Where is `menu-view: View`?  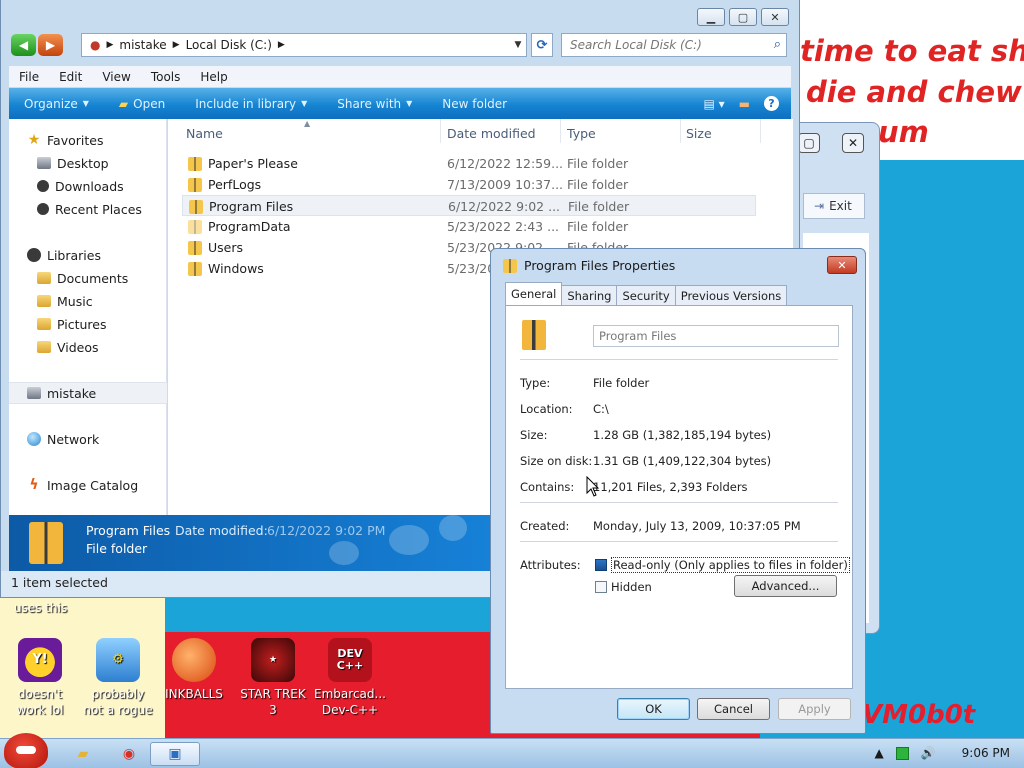
menu-view: View is located at coordinates (116, 77).